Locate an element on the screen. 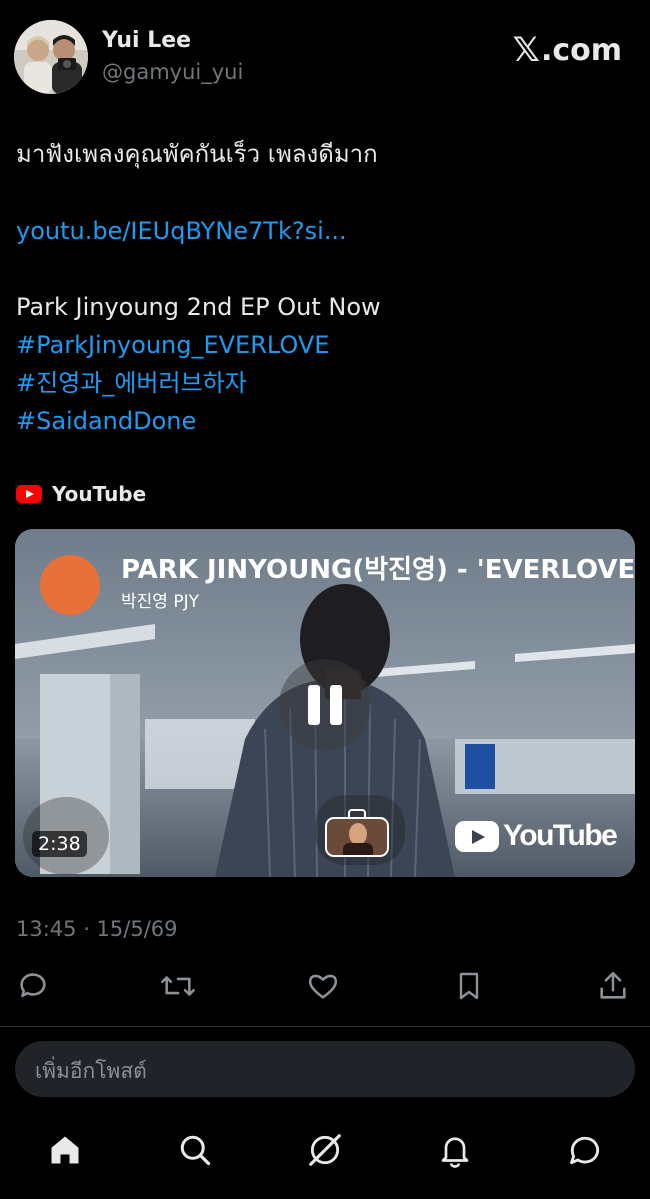 The height and width of the screenshot is (1199, 650). nav-messages is located at coordinates (585, 1150).